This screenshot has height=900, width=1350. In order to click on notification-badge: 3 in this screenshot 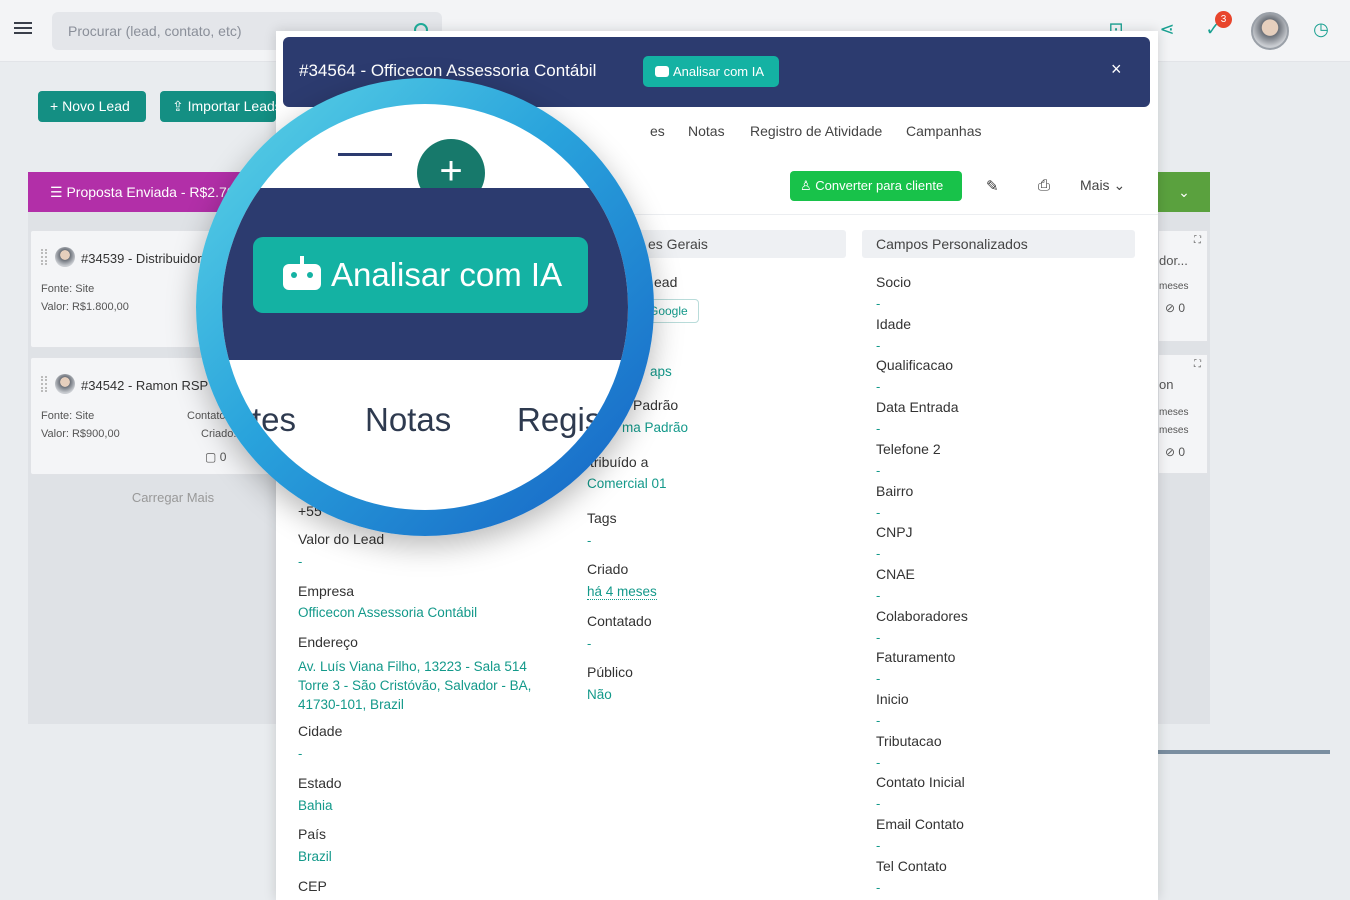, I will do `click(1223, 19)`.